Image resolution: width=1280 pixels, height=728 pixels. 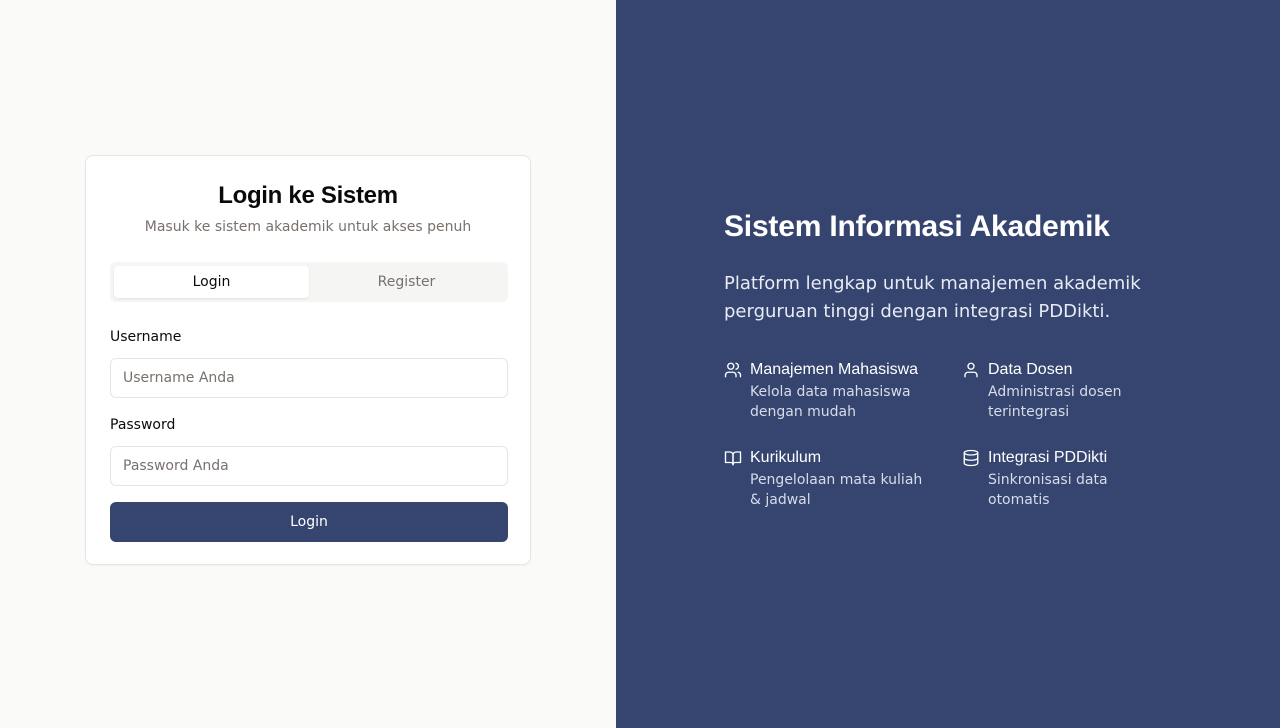 What do you see at coordinates (733, 370) in the screenshot?
I see `users-icon` at bounding box center [733, 370].